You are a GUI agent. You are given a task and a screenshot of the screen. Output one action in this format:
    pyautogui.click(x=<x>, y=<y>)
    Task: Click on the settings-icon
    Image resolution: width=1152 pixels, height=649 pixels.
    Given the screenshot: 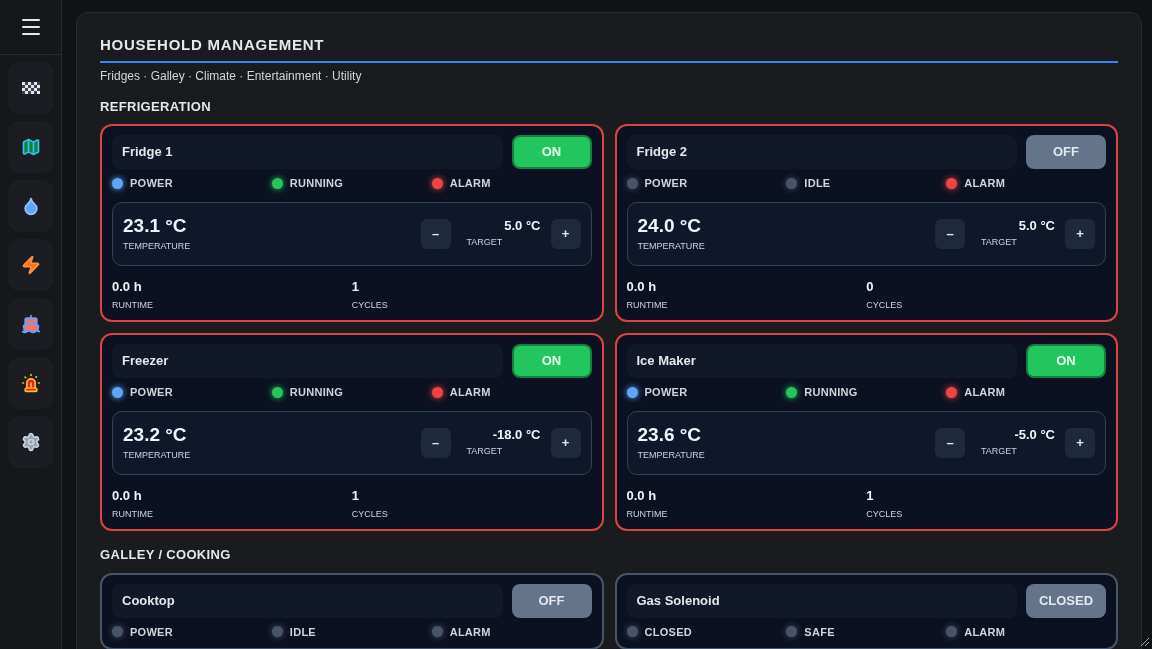 What is the action you would take?
    pyautogui.click(x=30, y=442)
    